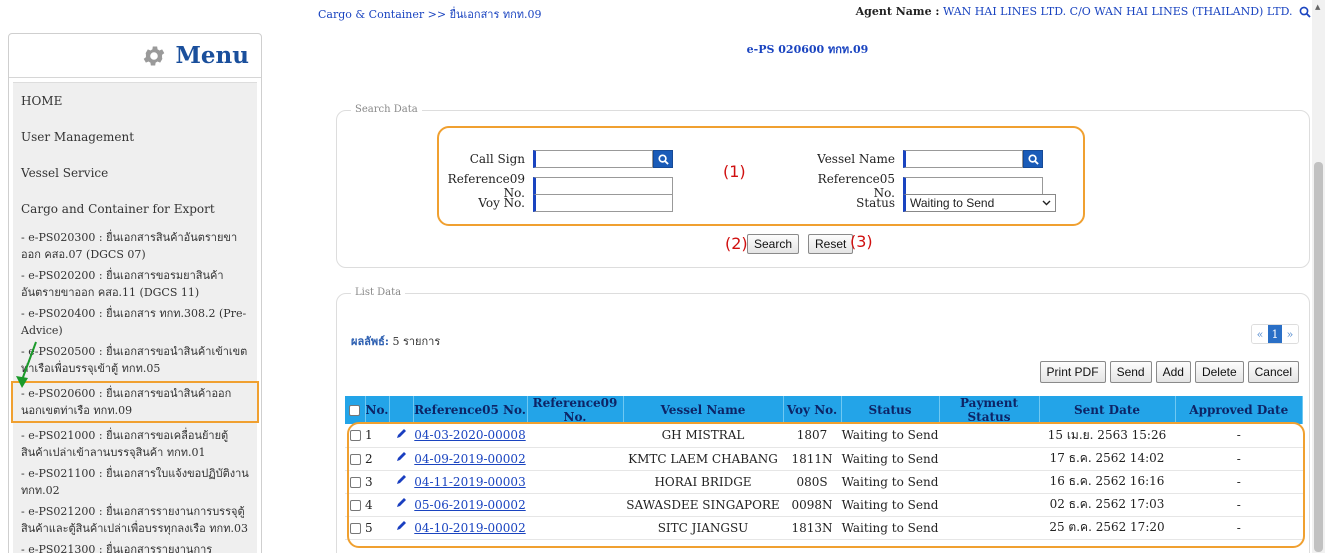 This screenshot has height=553, width=1325. I want to click on row-ref05-link: 04-10-2019-00002, so click(469, 528).